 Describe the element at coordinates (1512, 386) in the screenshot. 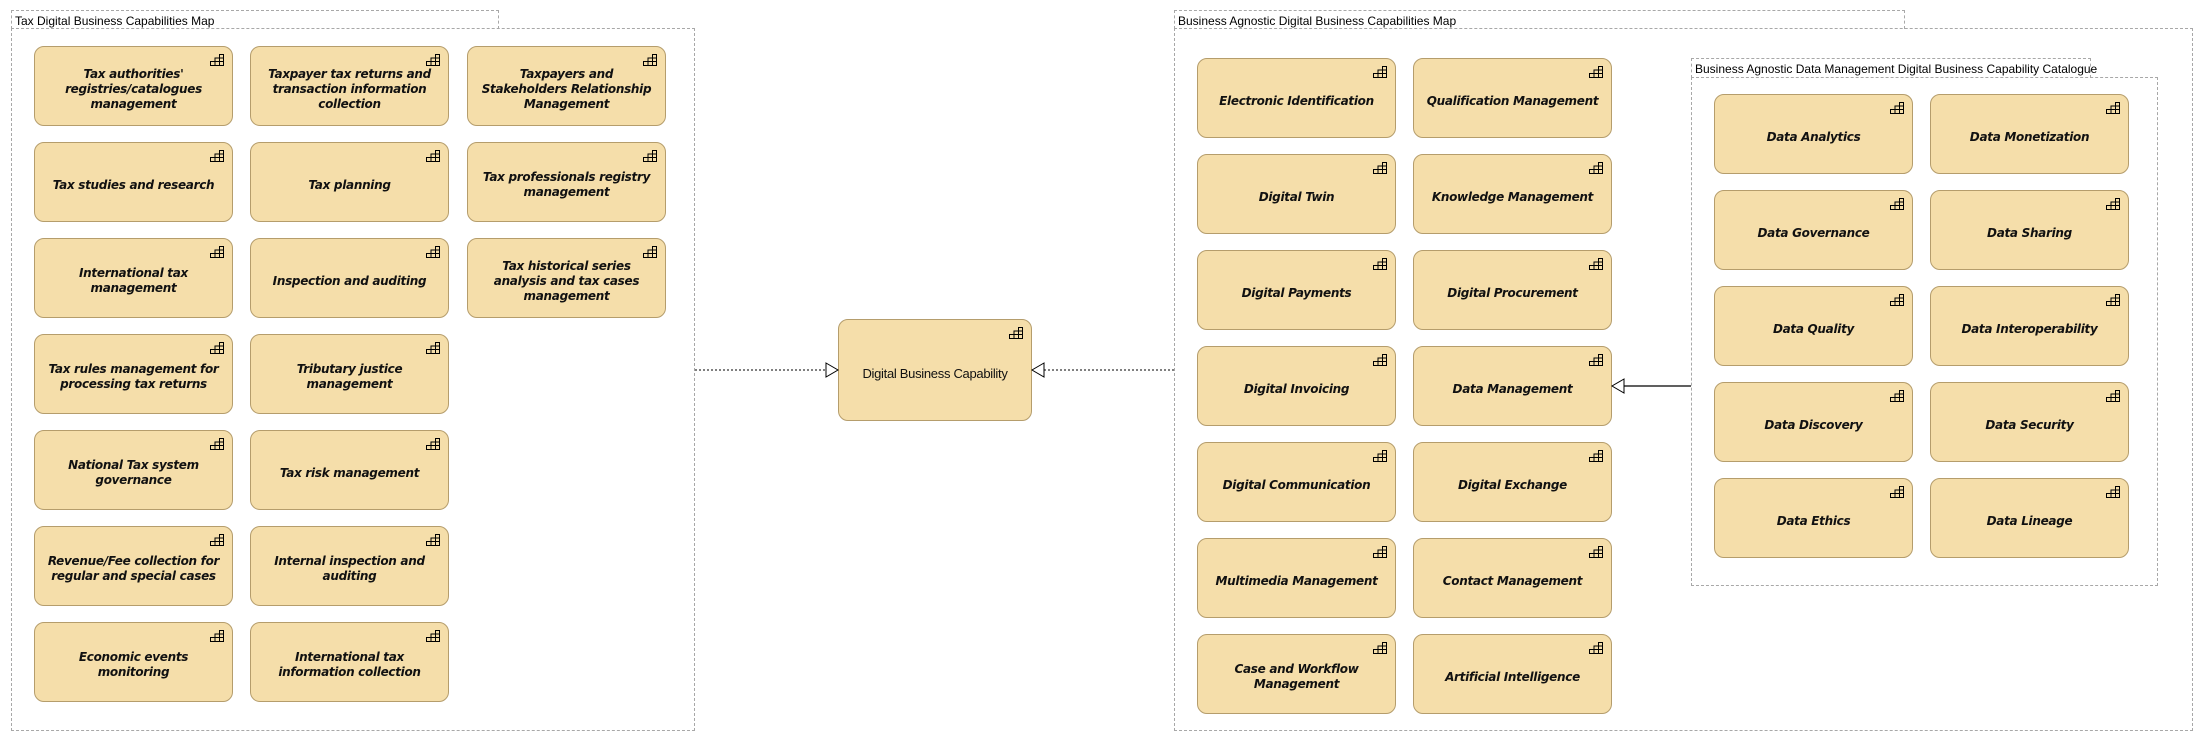

I see `capability-data-management: Data Management` at that location.